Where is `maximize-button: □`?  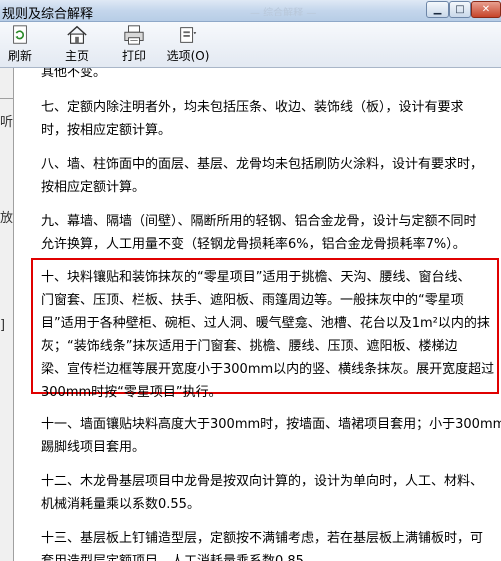 maximize-button: □ is located at coordinates (460, 9).